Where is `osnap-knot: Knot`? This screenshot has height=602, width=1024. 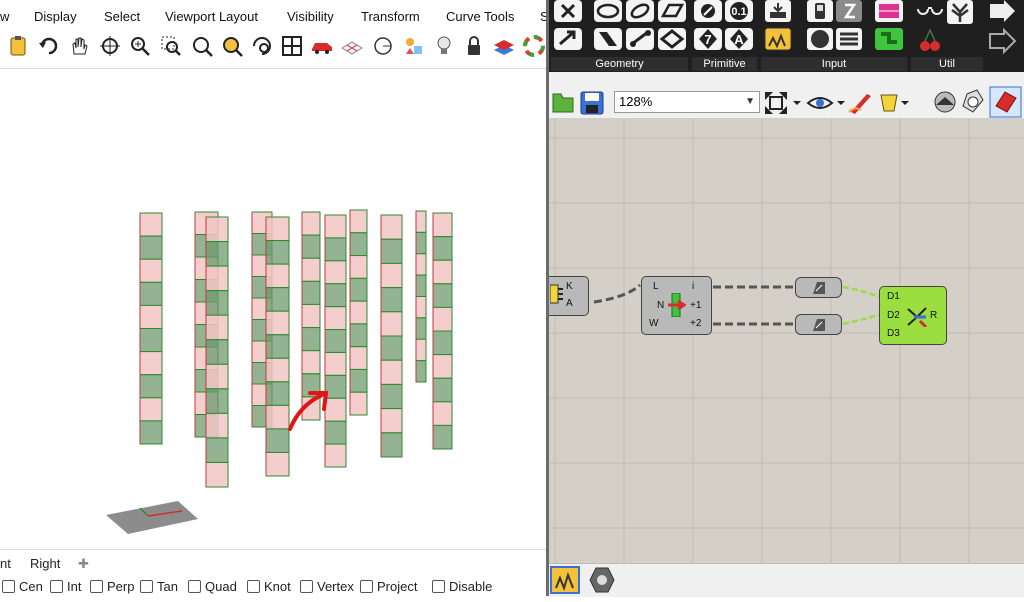 osnap-knot: Knot is located at coordinates (269, 586).